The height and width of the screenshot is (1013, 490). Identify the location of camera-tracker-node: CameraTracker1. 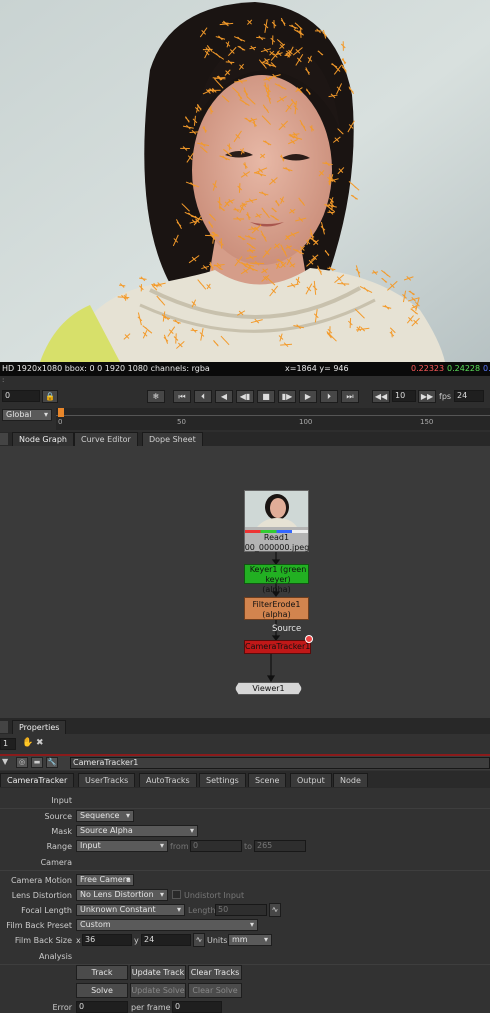
(277, 647).